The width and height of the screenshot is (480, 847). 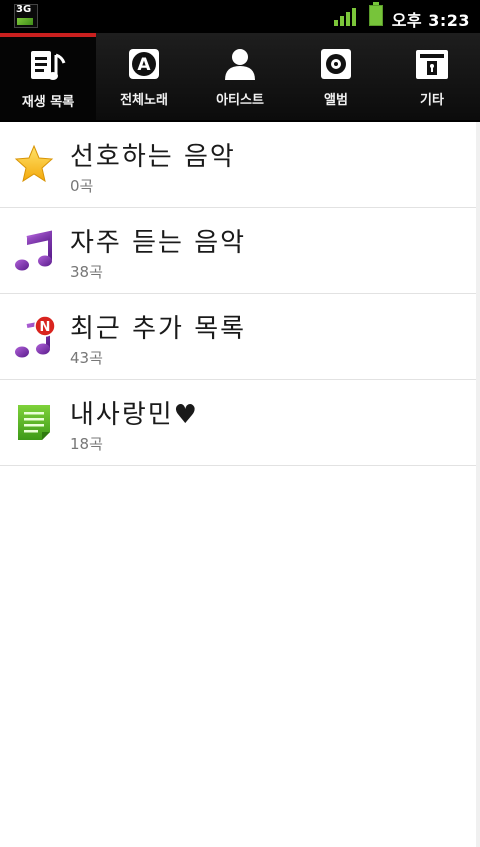 I want to click on tab-other: 기타, so click(x=432, y=76).